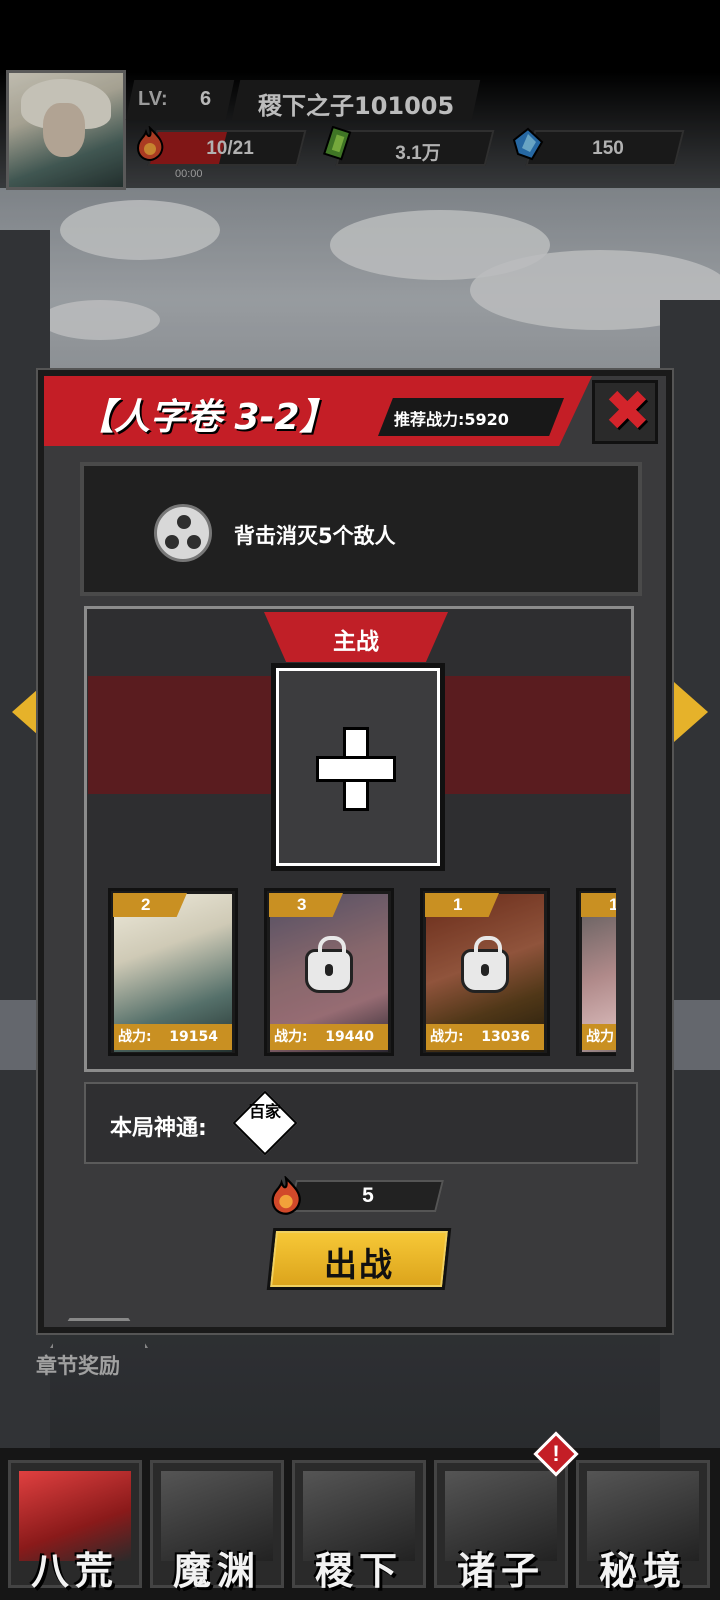 Image resolution: width=720 pixels, height=1600 pixels. Describe the element at coordinates (368, 1195) in the screenshot. I see `battle-cost: 5` at that location.